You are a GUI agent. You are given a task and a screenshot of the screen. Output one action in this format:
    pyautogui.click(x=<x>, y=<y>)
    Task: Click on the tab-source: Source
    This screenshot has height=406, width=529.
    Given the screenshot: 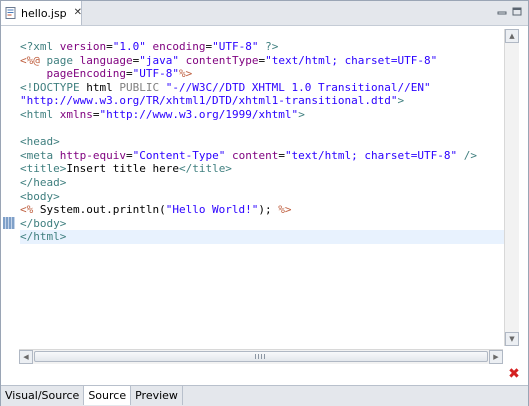 What is the action you would take?
    pyautogui.click(x=108, y=395)
    